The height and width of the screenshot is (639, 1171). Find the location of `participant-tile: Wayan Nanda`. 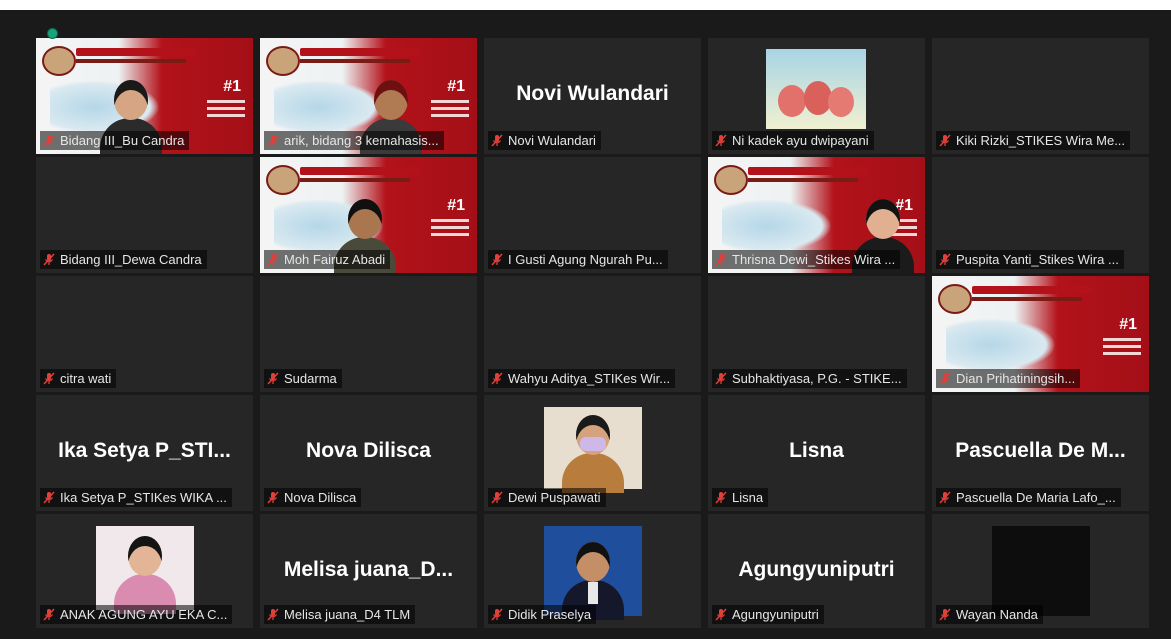

participant-tile: Wayan Nanda is located at coordinates (1040, 571).